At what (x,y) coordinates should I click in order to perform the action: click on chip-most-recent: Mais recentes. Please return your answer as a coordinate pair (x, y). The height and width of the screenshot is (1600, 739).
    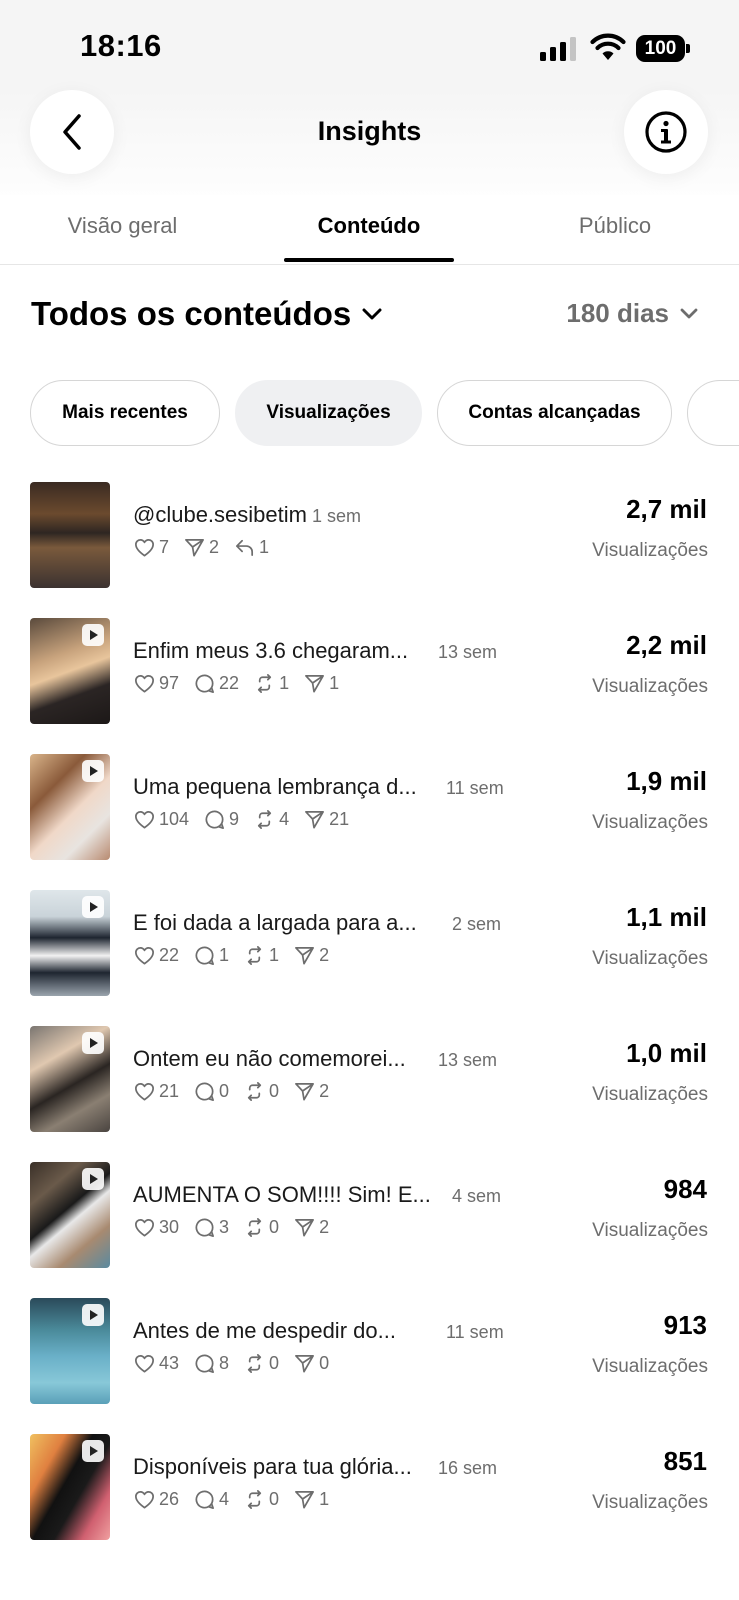
    Looking at the image, I should click on (125, 413).